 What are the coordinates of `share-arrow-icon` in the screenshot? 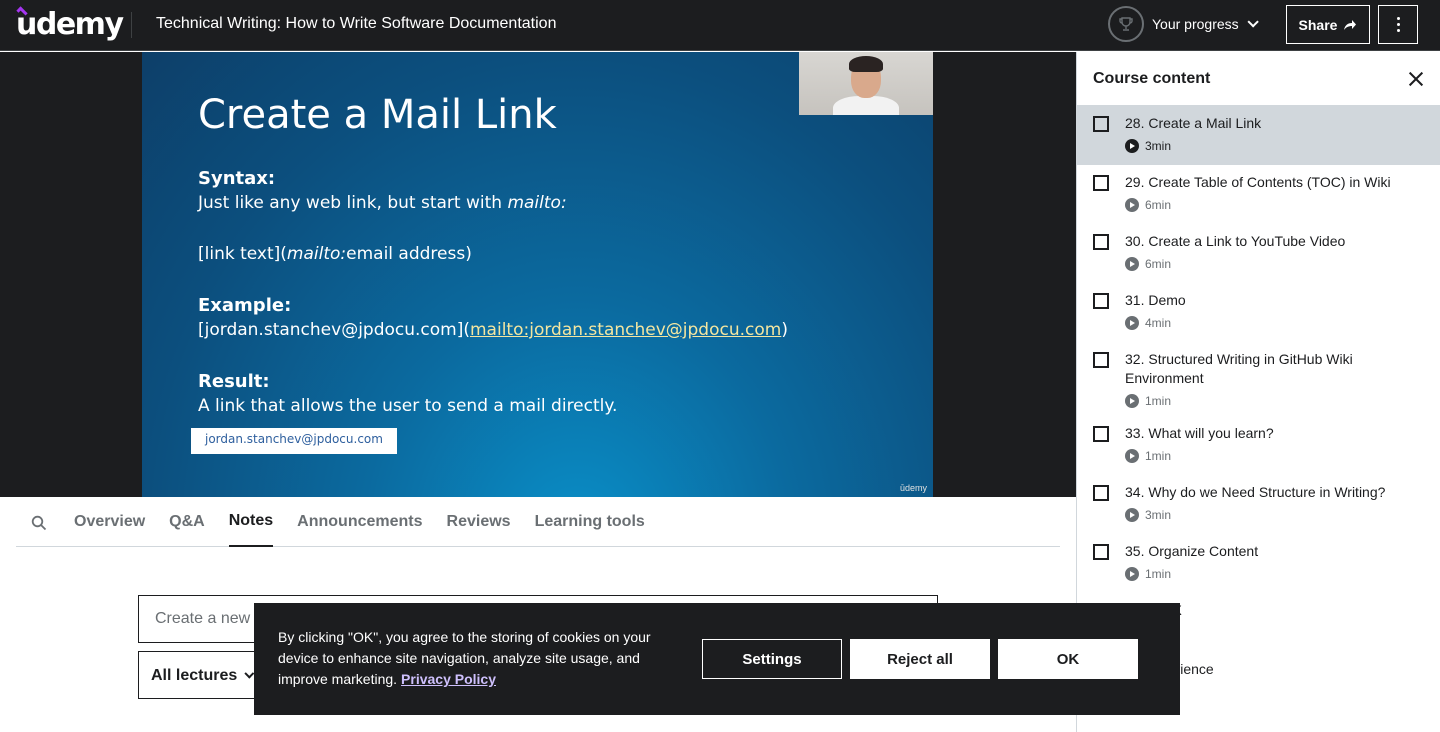 It's located at (1350, 24).